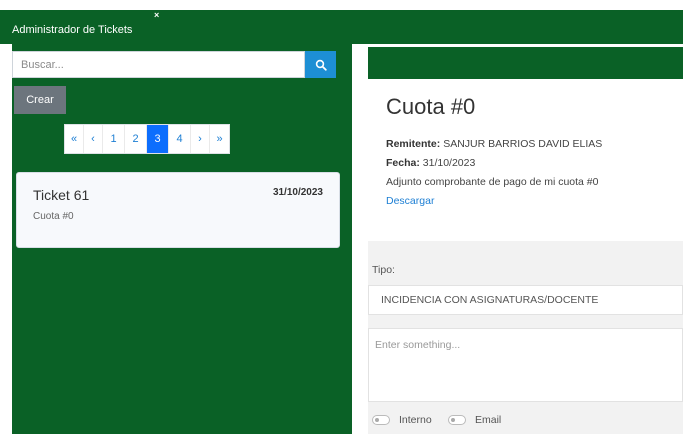 The image size is (683, 434). I want to click on search-icon, so click(321, 65).